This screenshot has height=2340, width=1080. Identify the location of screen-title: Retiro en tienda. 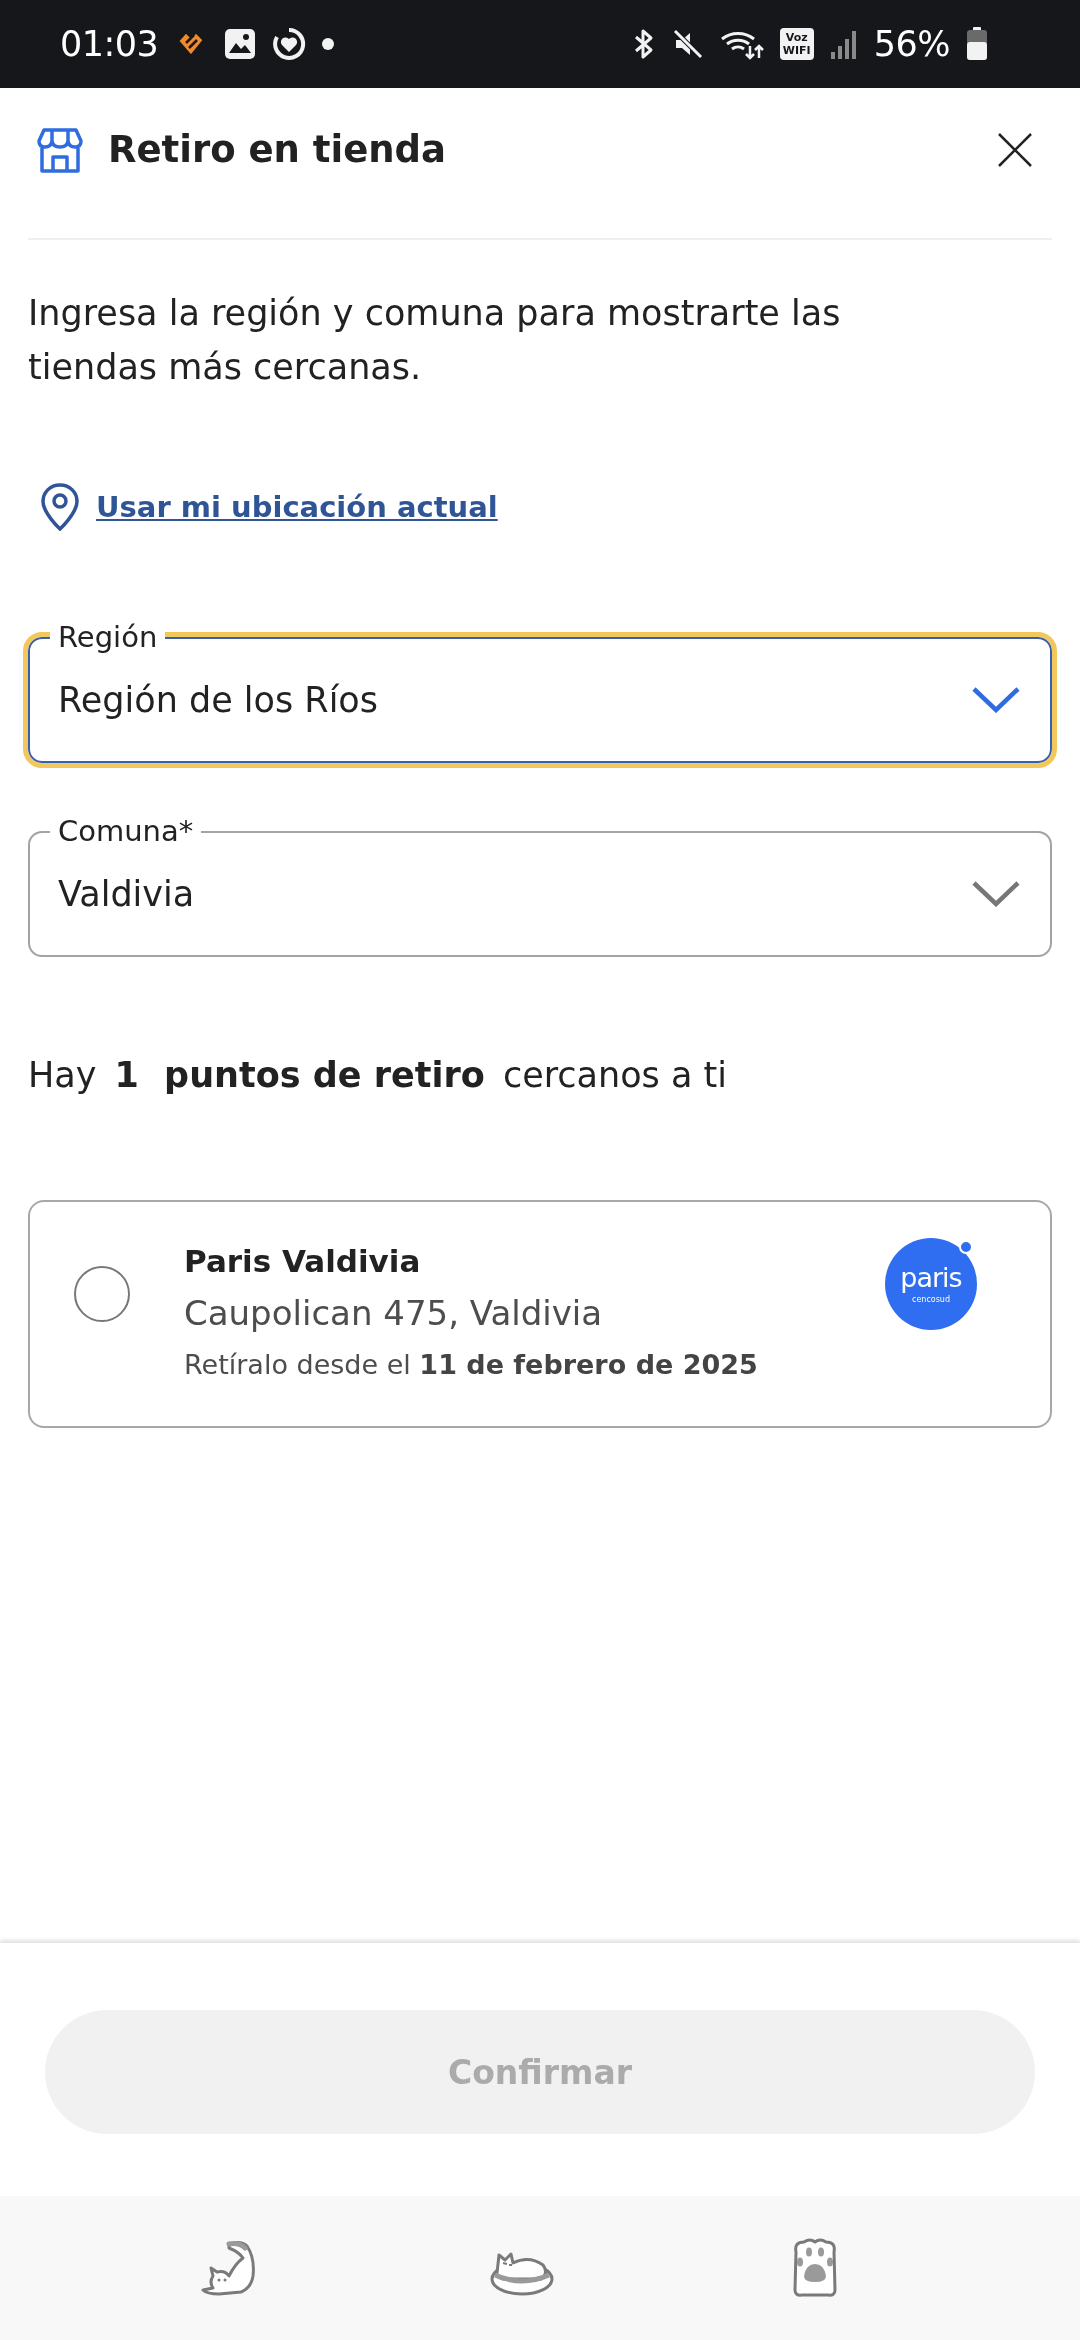
(277, 150).